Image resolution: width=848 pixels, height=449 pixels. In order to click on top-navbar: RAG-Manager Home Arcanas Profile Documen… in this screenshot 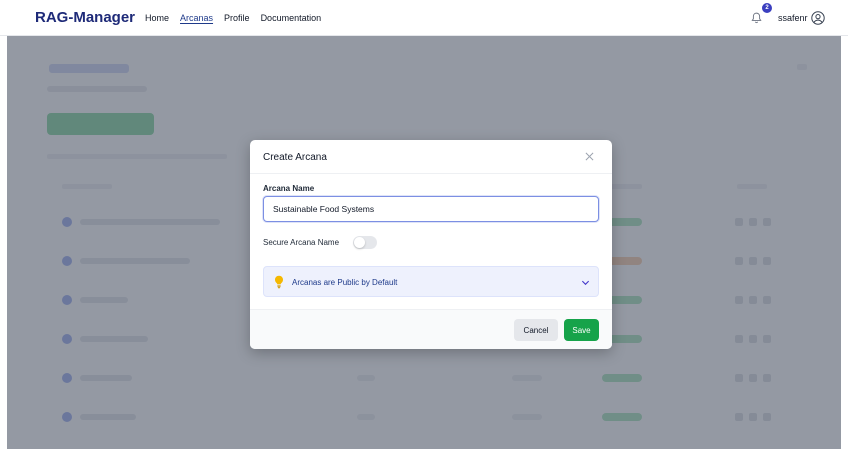, I will do `click(424, 18)`.